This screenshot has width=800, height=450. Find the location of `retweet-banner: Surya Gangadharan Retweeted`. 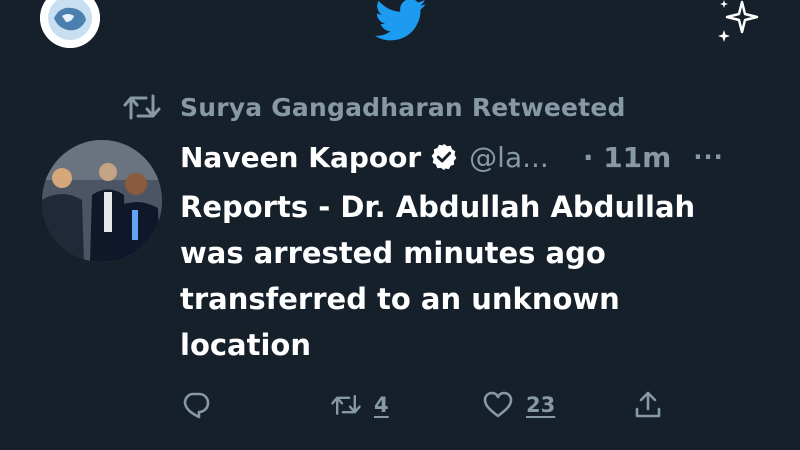

retweet-banner: Surya Gangadharan Retweeted is located at coordinates (374, 107).